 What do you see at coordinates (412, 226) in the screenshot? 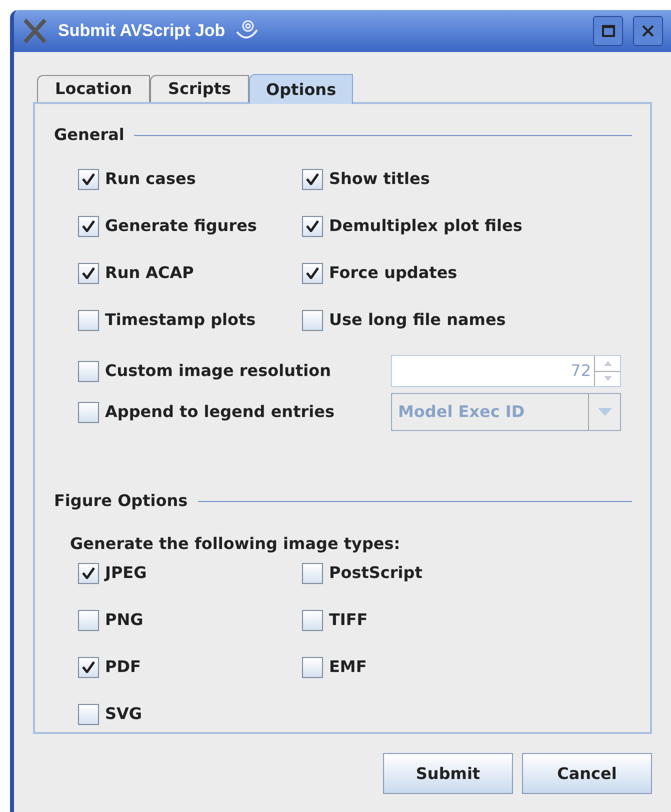
I see `checkbox: Demultiplex plot files` at bounding box center [412, 226].